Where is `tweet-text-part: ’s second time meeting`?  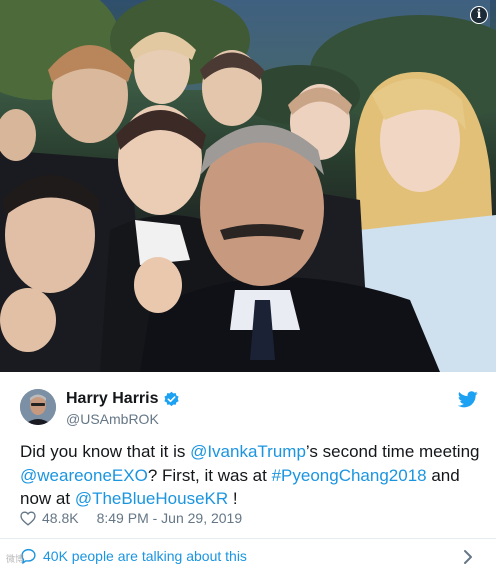 tweet-text-part: ’s second time meeting is located at coordinates (392, 451).